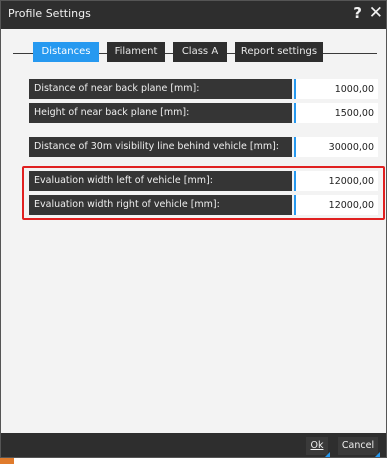 This screenshot has height=464, width=387. What do you see at coordinates (336, 181) in the screenshot?
I see `evaluation-width-left-input` at bounding box center [336, 181].